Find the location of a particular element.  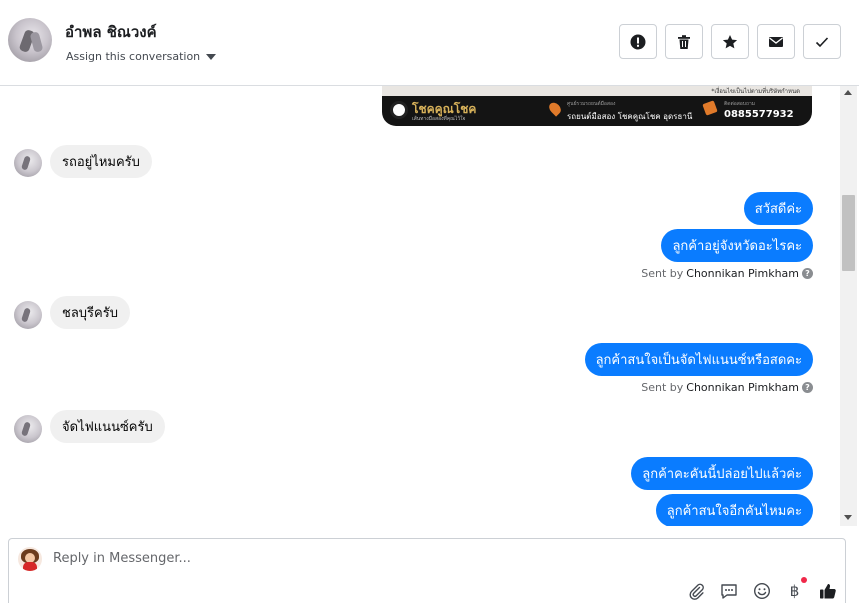

banner-phone: 0885577932 is located at coordinates (759, 114).